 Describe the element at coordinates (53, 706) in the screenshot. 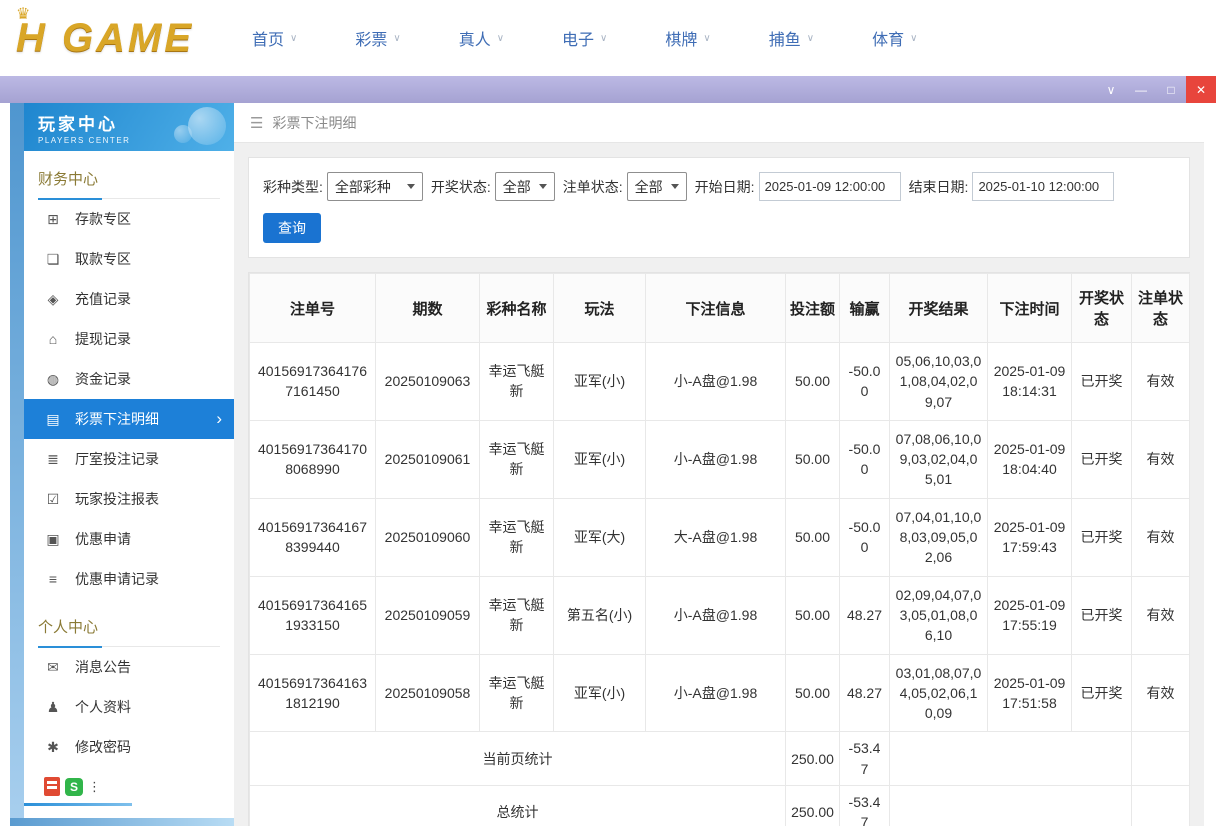

I see `profile-icon: ♟` at that location.